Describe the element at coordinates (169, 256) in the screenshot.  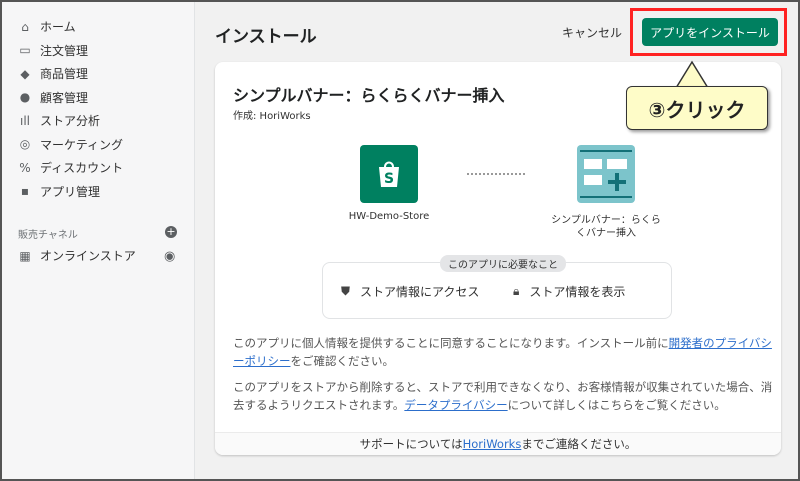
I see `eye-icon: ◉` at that location.